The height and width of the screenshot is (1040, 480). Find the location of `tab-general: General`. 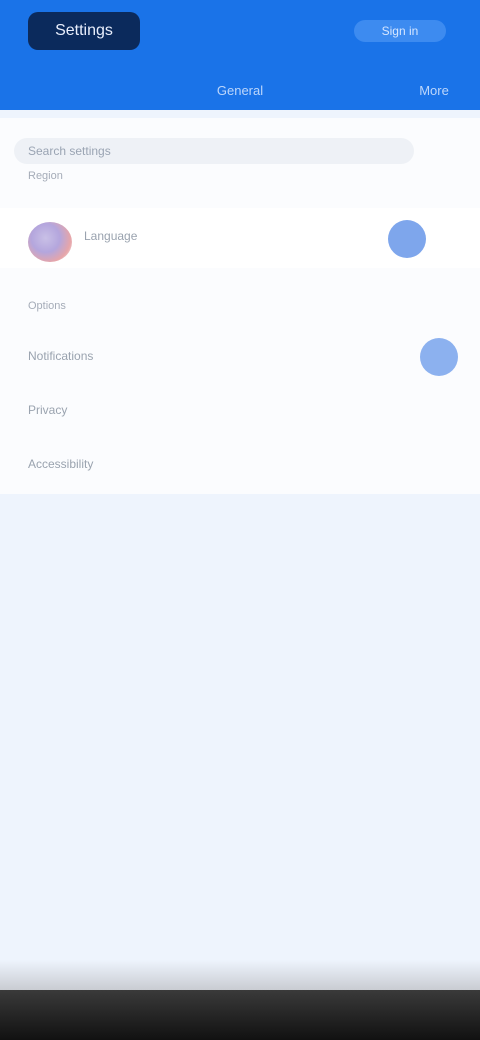

tab-general: General is located at coordinates (240, 91).